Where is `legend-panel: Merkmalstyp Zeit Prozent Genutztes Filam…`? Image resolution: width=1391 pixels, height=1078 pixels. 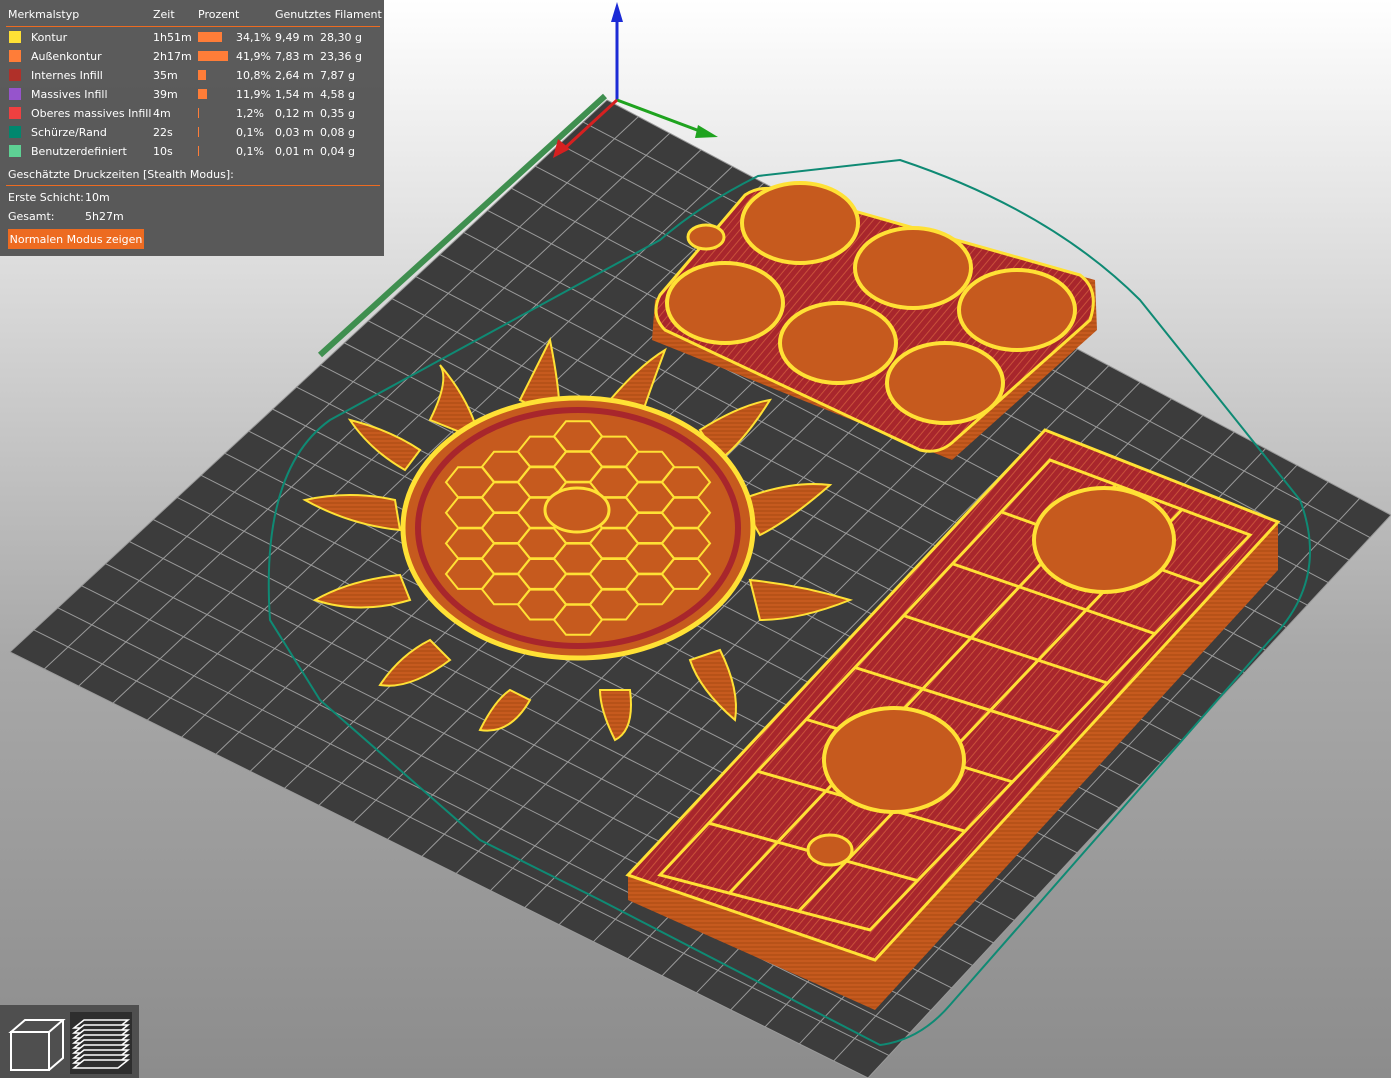
legend-panel: Merkmalstyp Zeit Prozent Genutztes Filam… is located at coordinates (192, 128).